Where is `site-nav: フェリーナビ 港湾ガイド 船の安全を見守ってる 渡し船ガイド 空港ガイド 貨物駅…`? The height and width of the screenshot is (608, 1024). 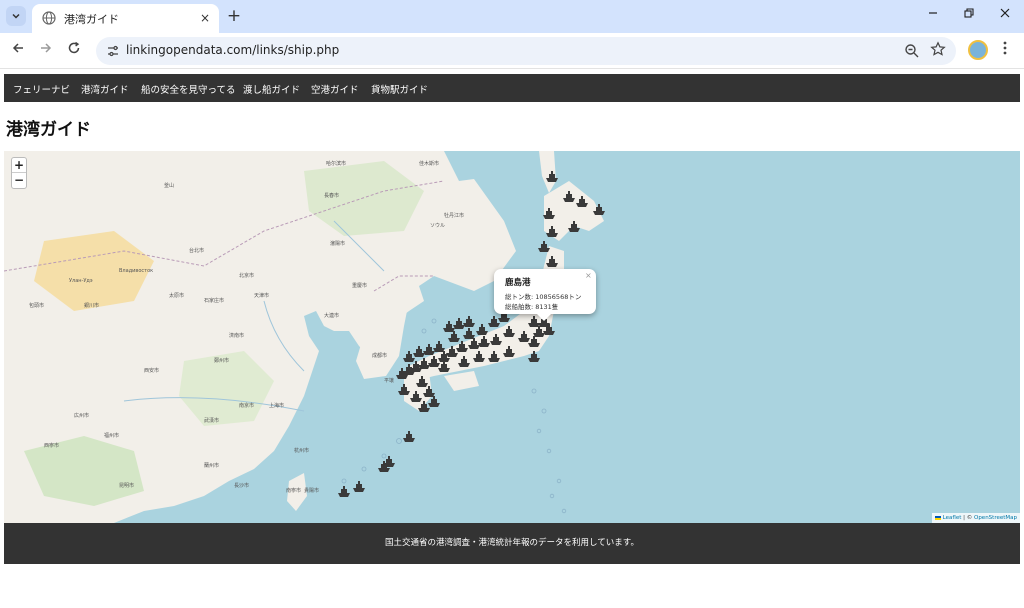
site-nav: フェリーナビ 港湾ガイド 船の安全を見守ってる 渡し船ガイド 空港ガイド 貨物駅… is located at coordinates (512, 88).